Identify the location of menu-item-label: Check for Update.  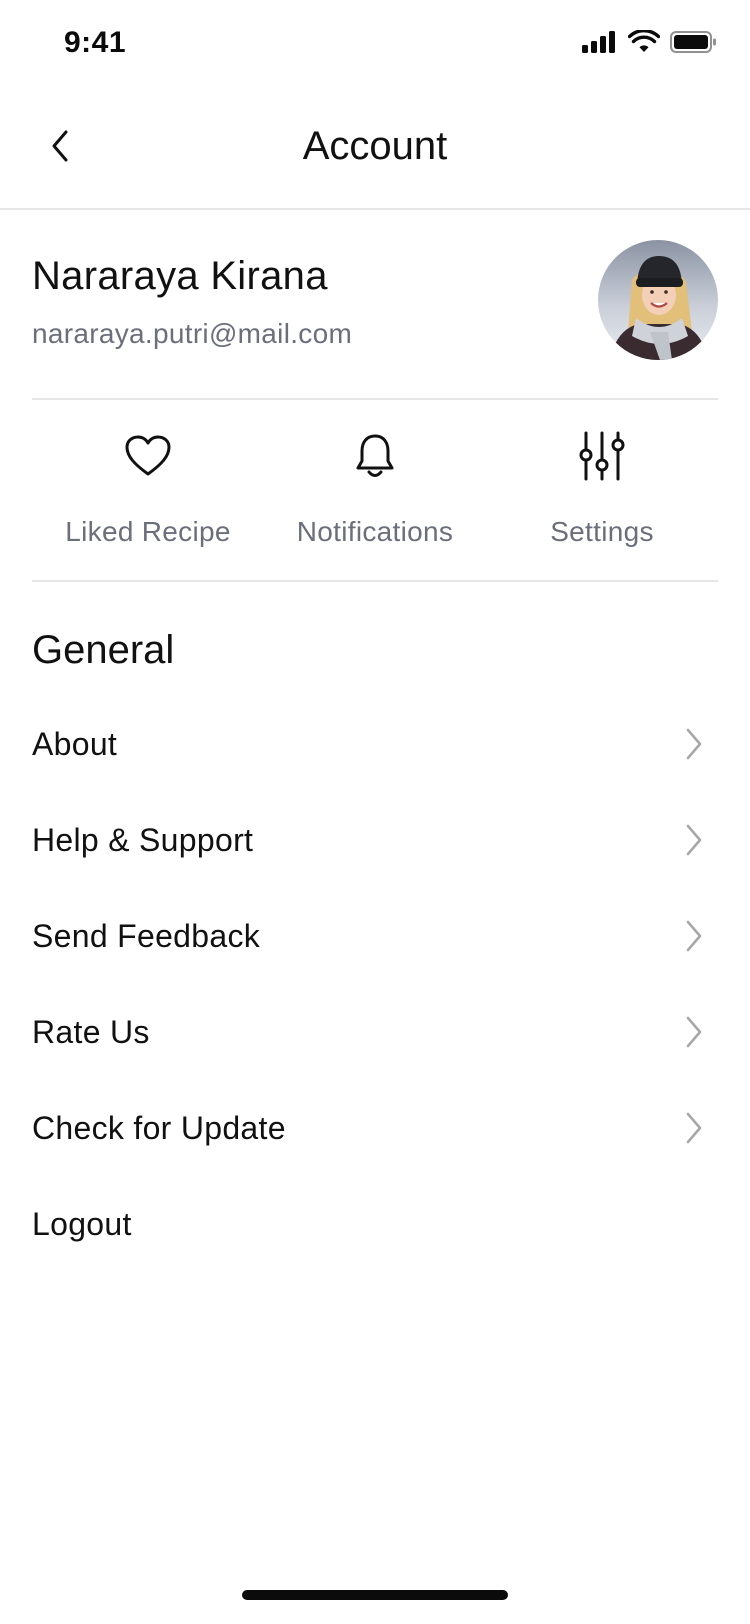
(159, 1127).